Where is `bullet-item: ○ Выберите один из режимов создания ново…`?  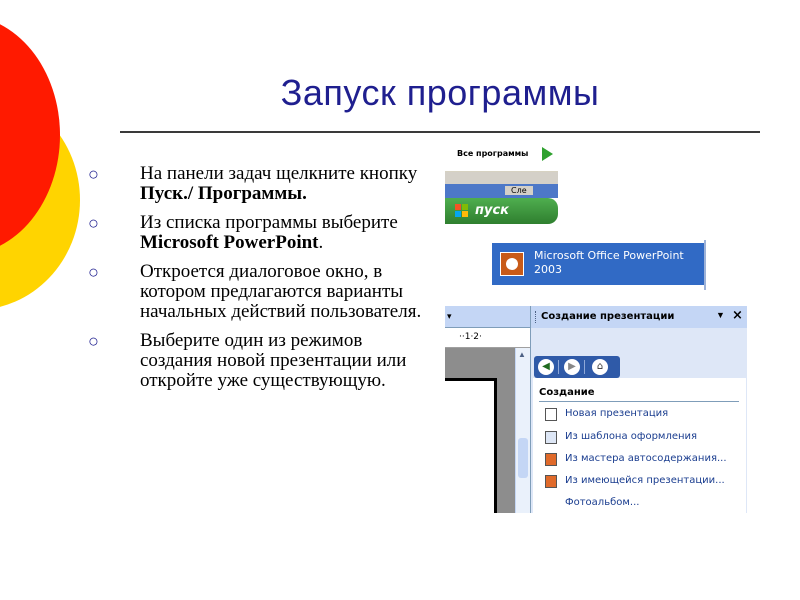
bullet-item: ○ Выберите один из режимов создания ново… is located at coordinates (247, 360).